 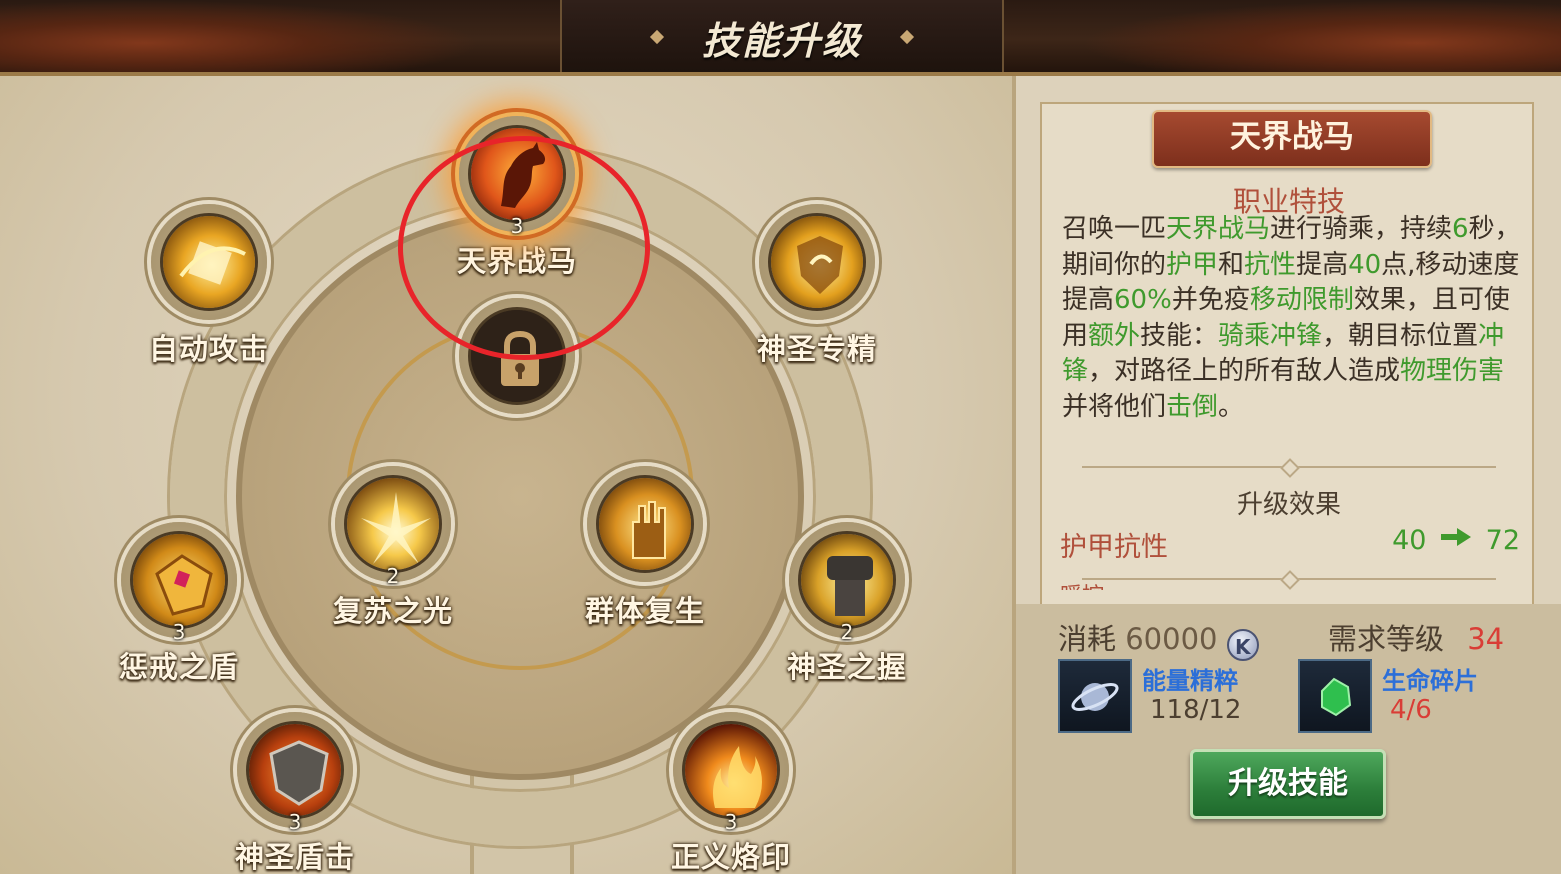 I want to click on skill-holy-grip: 2 神圣之握, so click(x=847, y=604).